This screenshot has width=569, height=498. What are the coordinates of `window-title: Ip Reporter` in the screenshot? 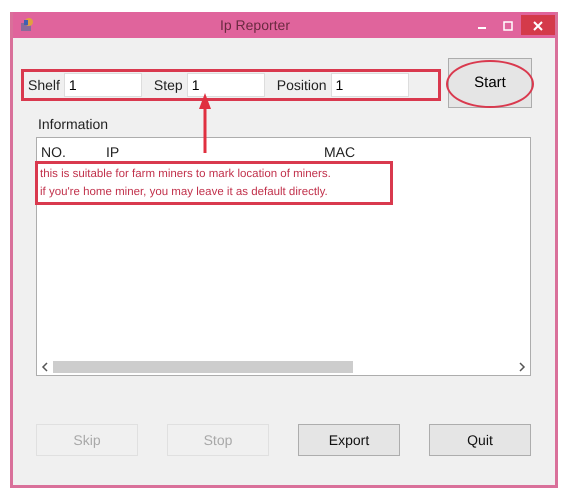 It's located at (255, 25).